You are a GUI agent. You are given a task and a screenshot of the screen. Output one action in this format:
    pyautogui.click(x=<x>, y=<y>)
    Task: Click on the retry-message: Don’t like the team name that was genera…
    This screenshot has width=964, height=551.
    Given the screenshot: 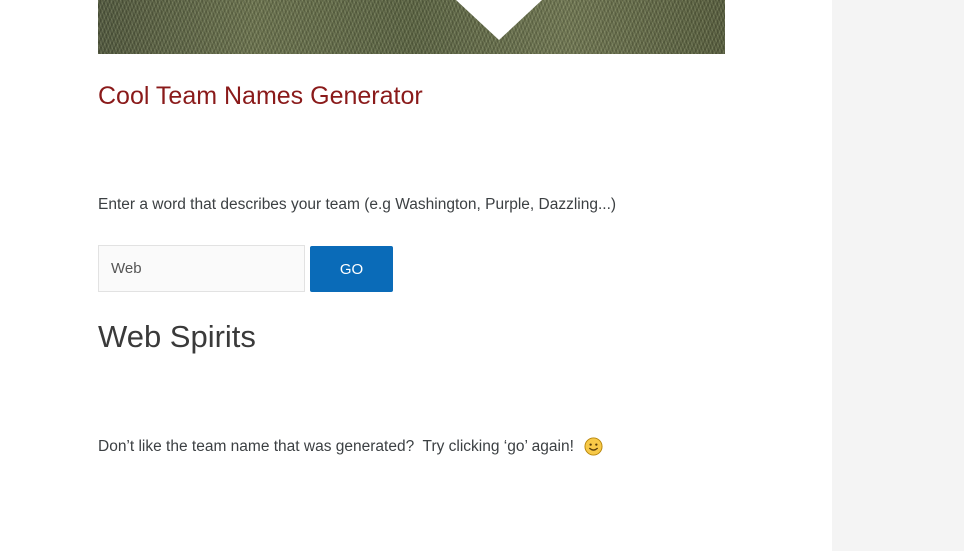 What is the action you would take?
    pyautogui.click(x=350, y=446)
    